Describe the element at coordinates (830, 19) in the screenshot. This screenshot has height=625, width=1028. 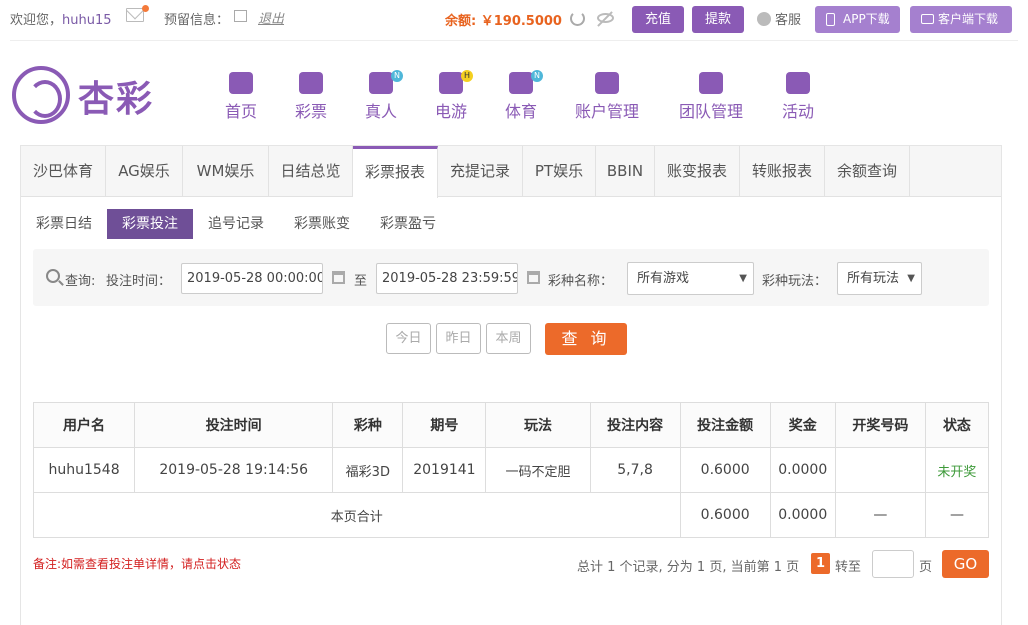
I see `phone-icon` at that location.